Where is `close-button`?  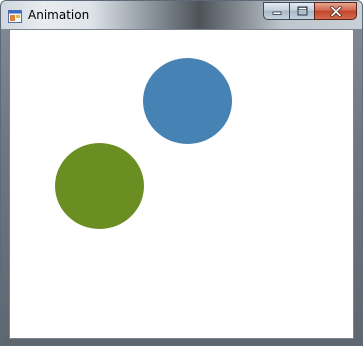
close-button is located at coordinates (335, 11).